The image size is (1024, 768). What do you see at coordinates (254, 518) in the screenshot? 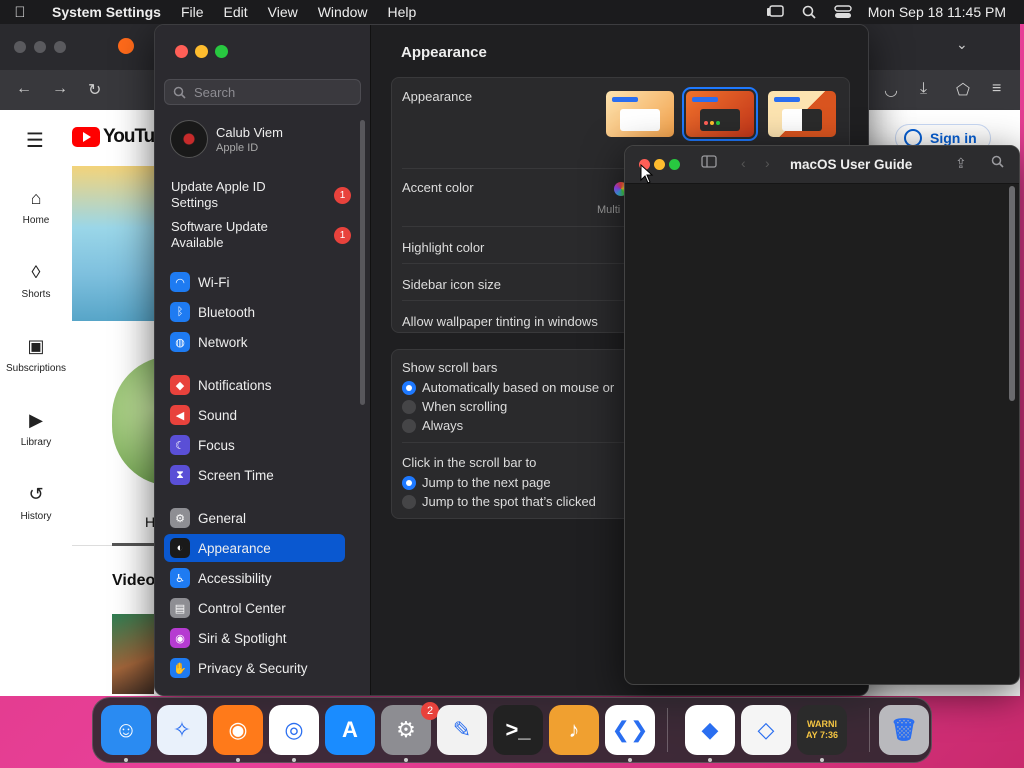
I see `sidebar-item-general: ⚙ General` at bounding box center [254, 518].